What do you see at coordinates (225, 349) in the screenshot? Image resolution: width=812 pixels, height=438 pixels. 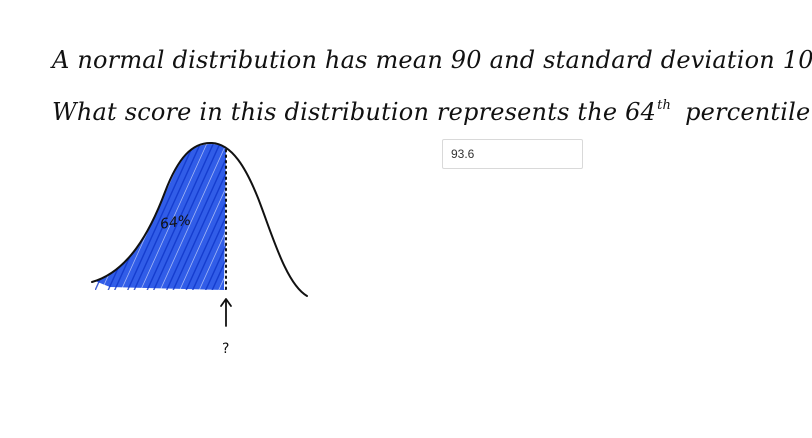 I see `unknown-score-label: ?` at bounding box center [225, 349].